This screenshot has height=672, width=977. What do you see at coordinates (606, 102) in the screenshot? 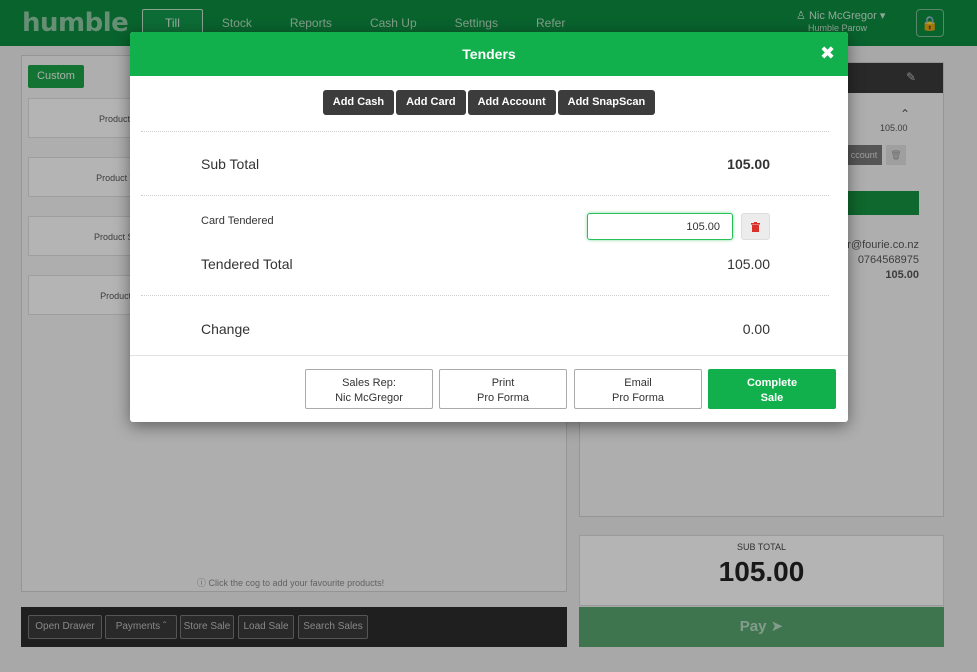
I see `add-snapscan-button: Add SnapScan` at bounding box center [606, 102].